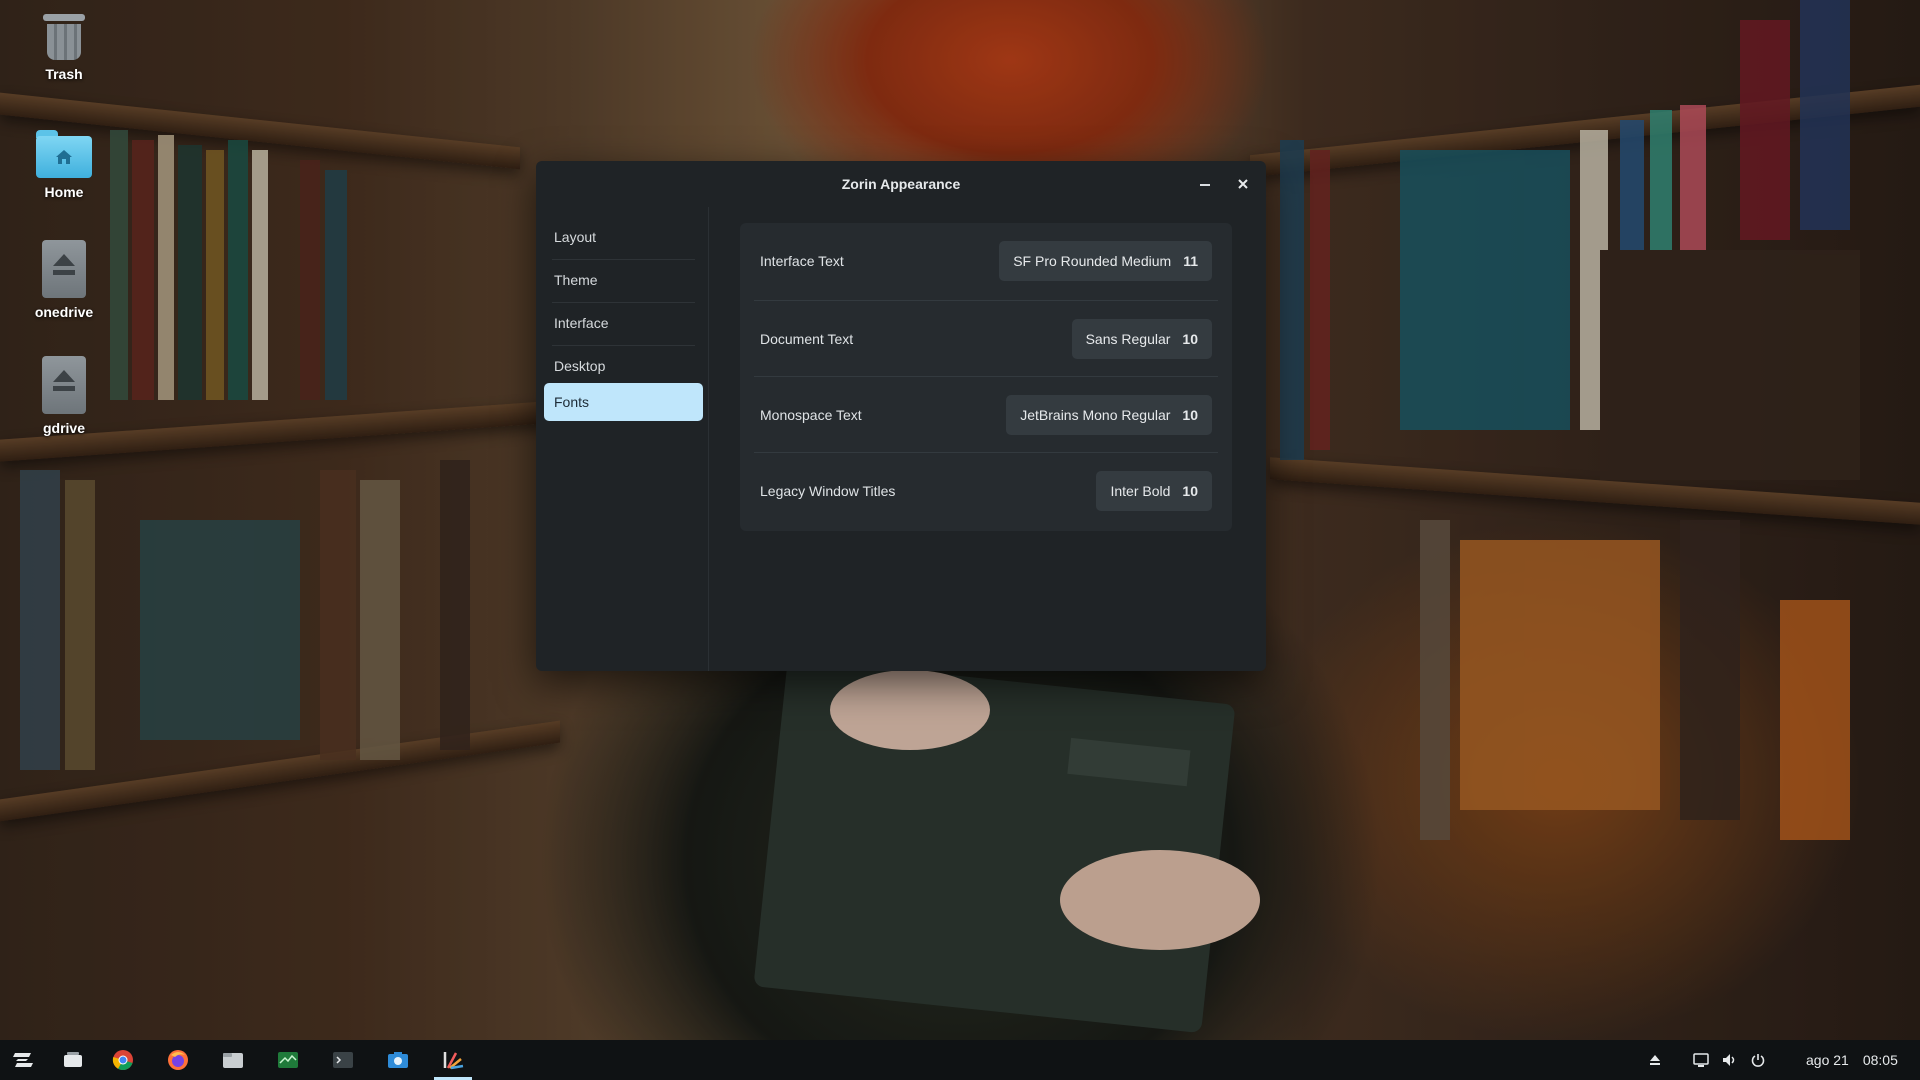  I want to click on interface-font-button: SF Pro Rounded Medium 11, so click(1105, 261).